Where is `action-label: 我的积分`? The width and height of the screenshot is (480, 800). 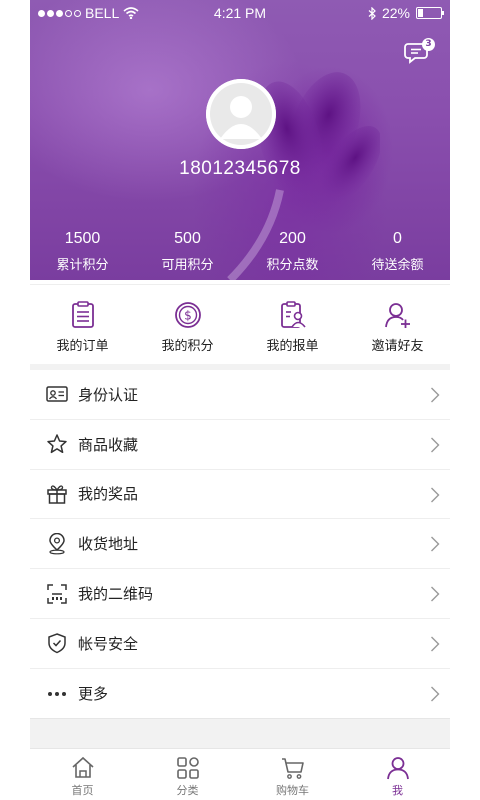
action-label: 我的积分 is located at coordinates (187, 346).